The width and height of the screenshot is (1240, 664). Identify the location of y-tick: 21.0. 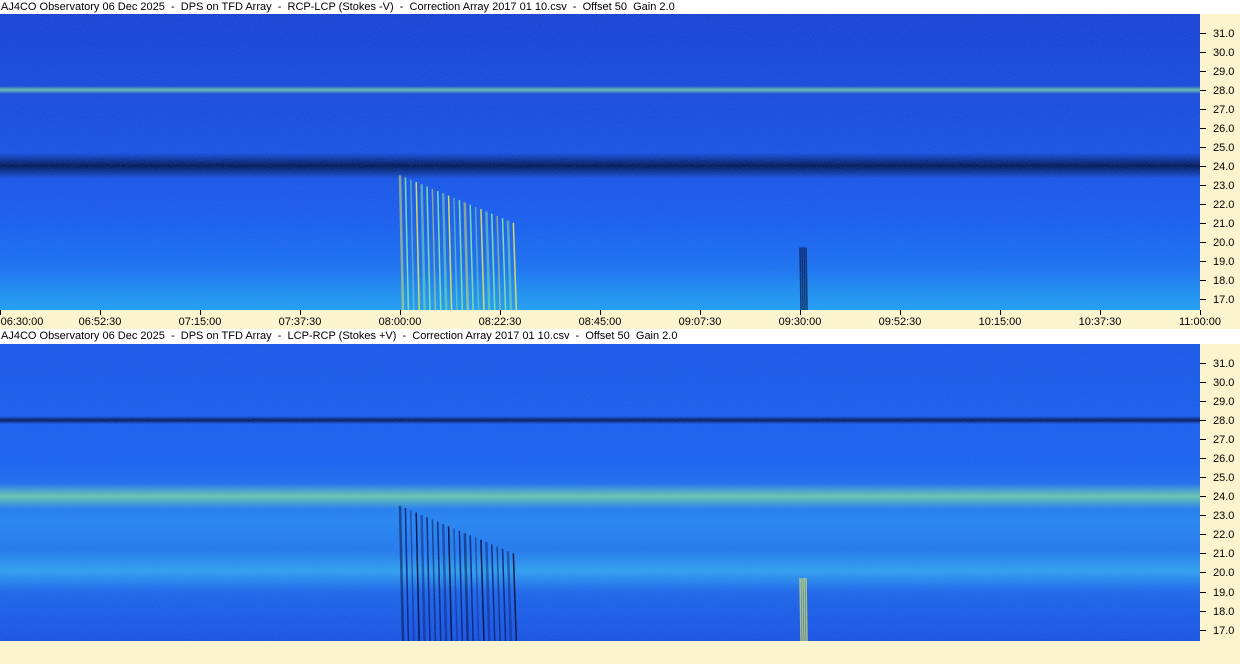
(1220, 554).